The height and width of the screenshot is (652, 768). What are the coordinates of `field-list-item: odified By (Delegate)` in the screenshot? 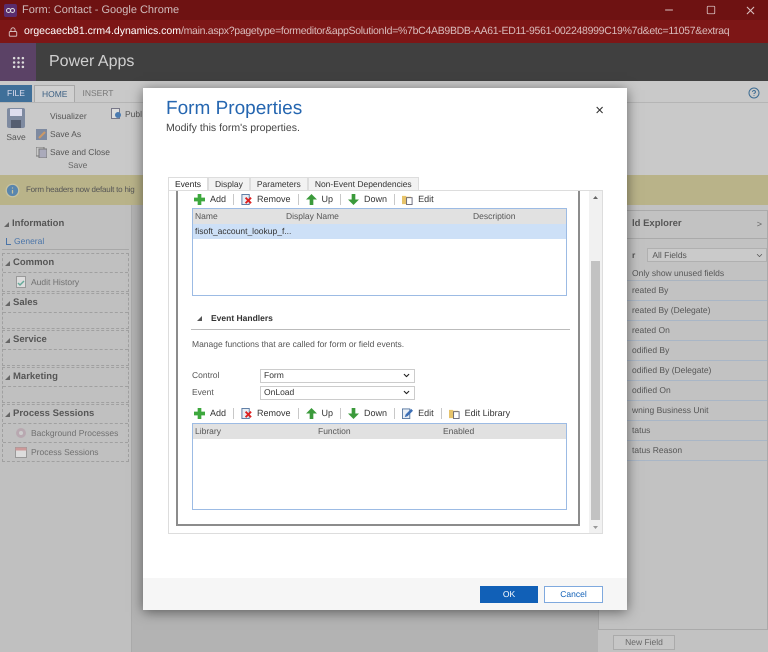 It's located at (672, 370).